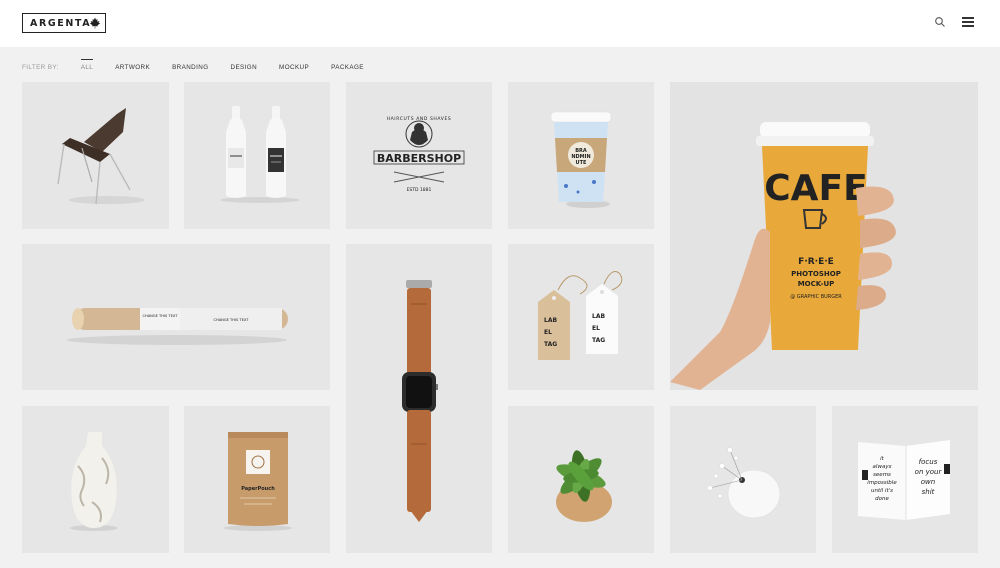 This screenshot has width=1000, height=568. Describe the element at coordinates (882, 467) in the screenshot. I see `svg-text: always` at that location.